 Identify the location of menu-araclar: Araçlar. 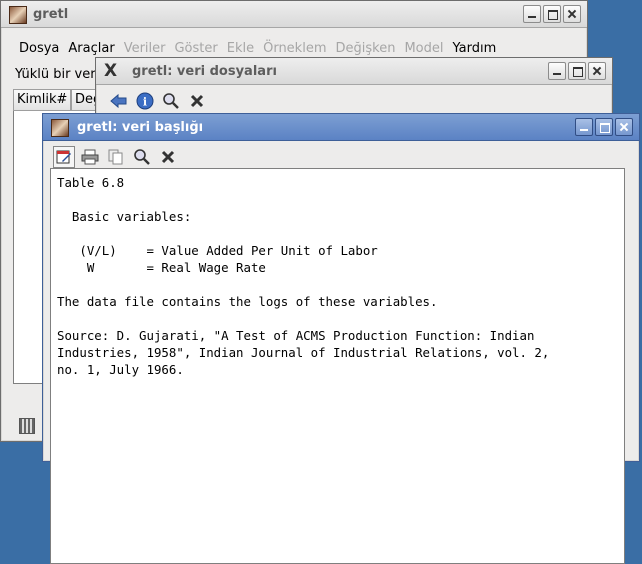
(91, 48).